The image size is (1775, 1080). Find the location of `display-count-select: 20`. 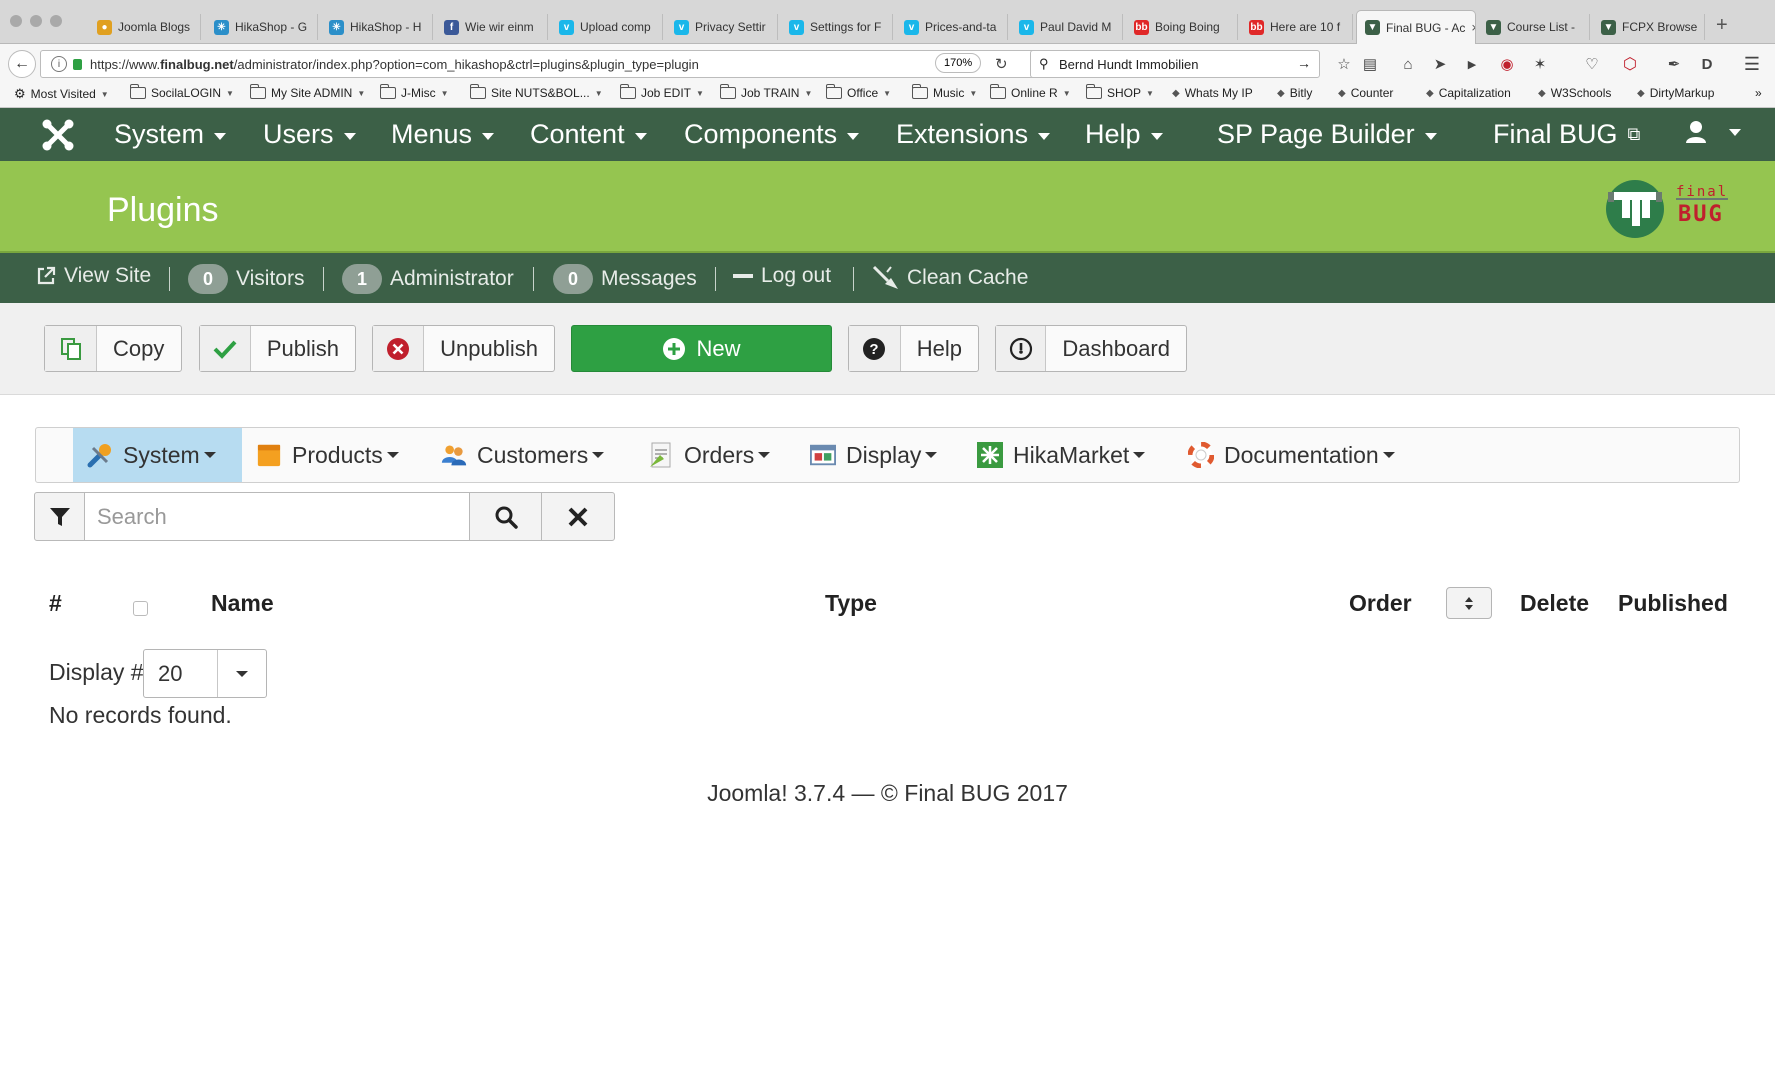

display-count-select: 20 is located at coordinates (205, 673).